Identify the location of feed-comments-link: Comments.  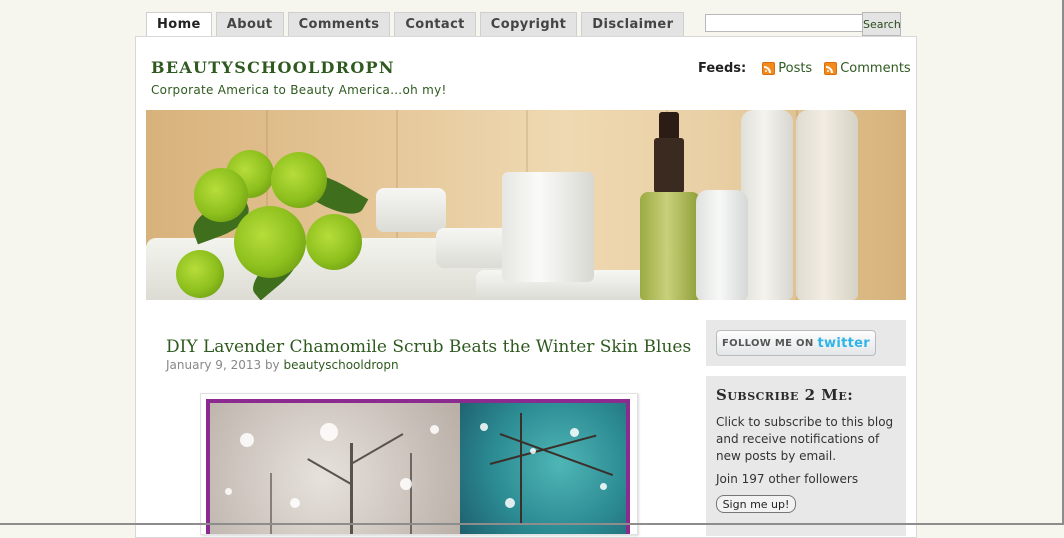
(867, 68).